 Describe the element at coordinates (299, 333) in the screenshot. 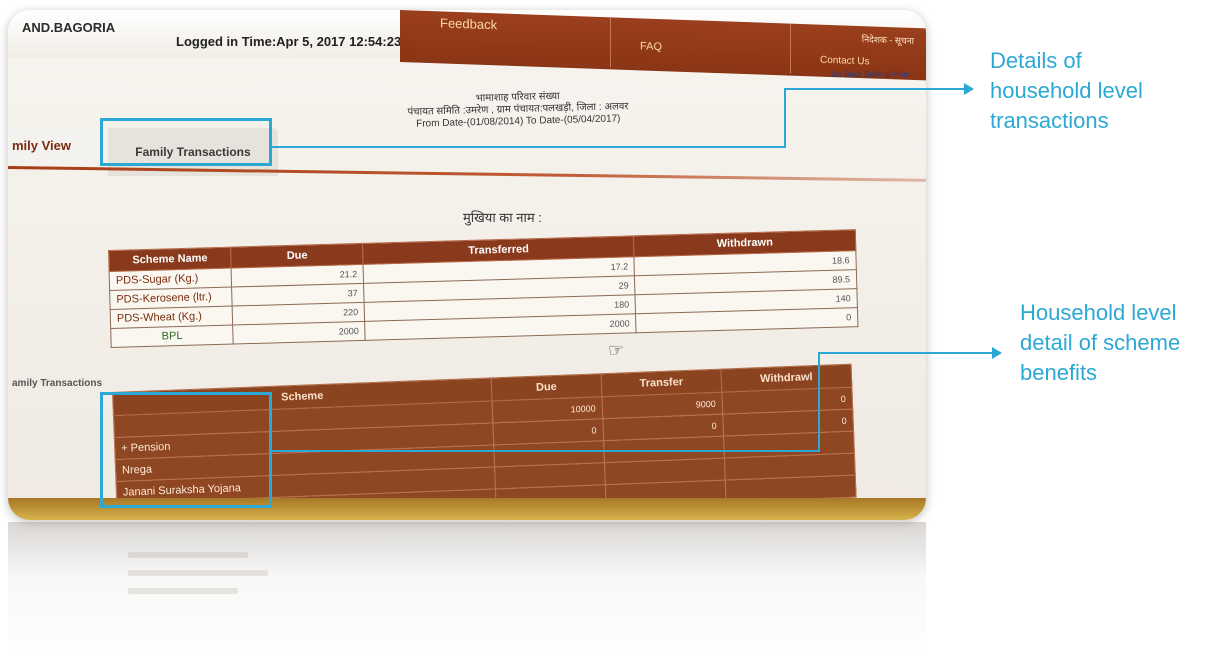

I see `due-value: 2000` at that location.